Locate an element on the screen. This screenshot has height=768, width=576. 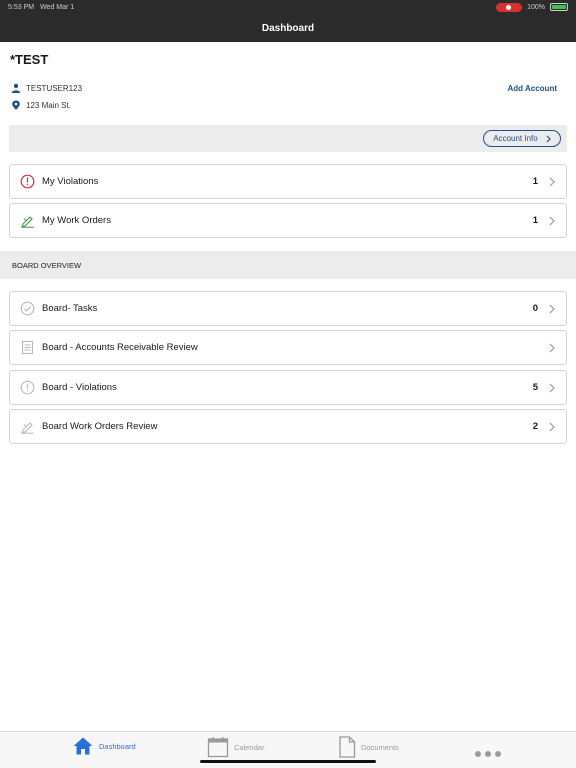
tab-calendar: Calendar is located at coordinates (235, 747).